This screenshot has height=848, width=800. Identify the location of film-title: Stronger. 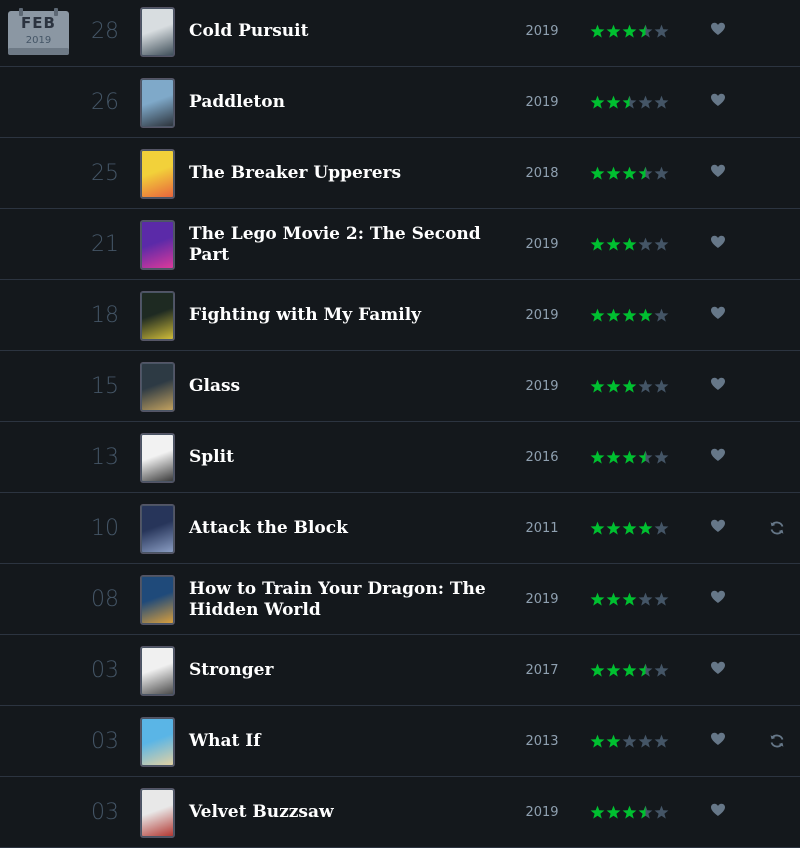
(339, 670).